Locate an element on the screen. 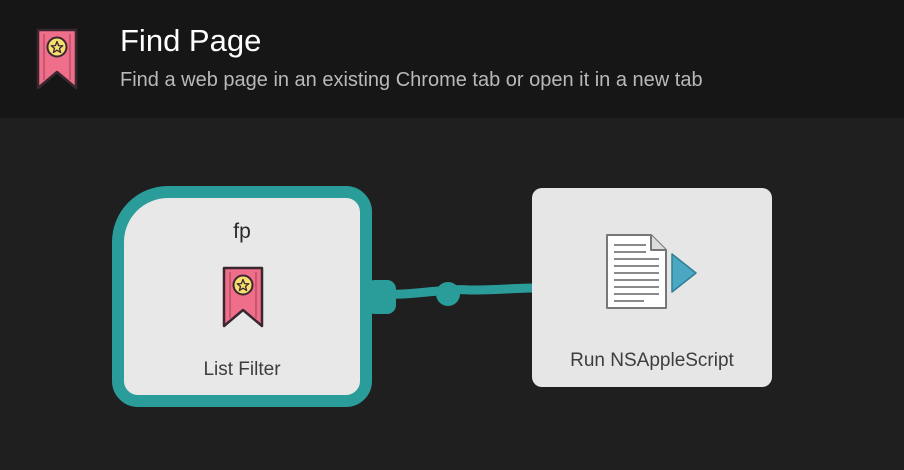  node-label: List Filter is located at coordinates (242, 369).